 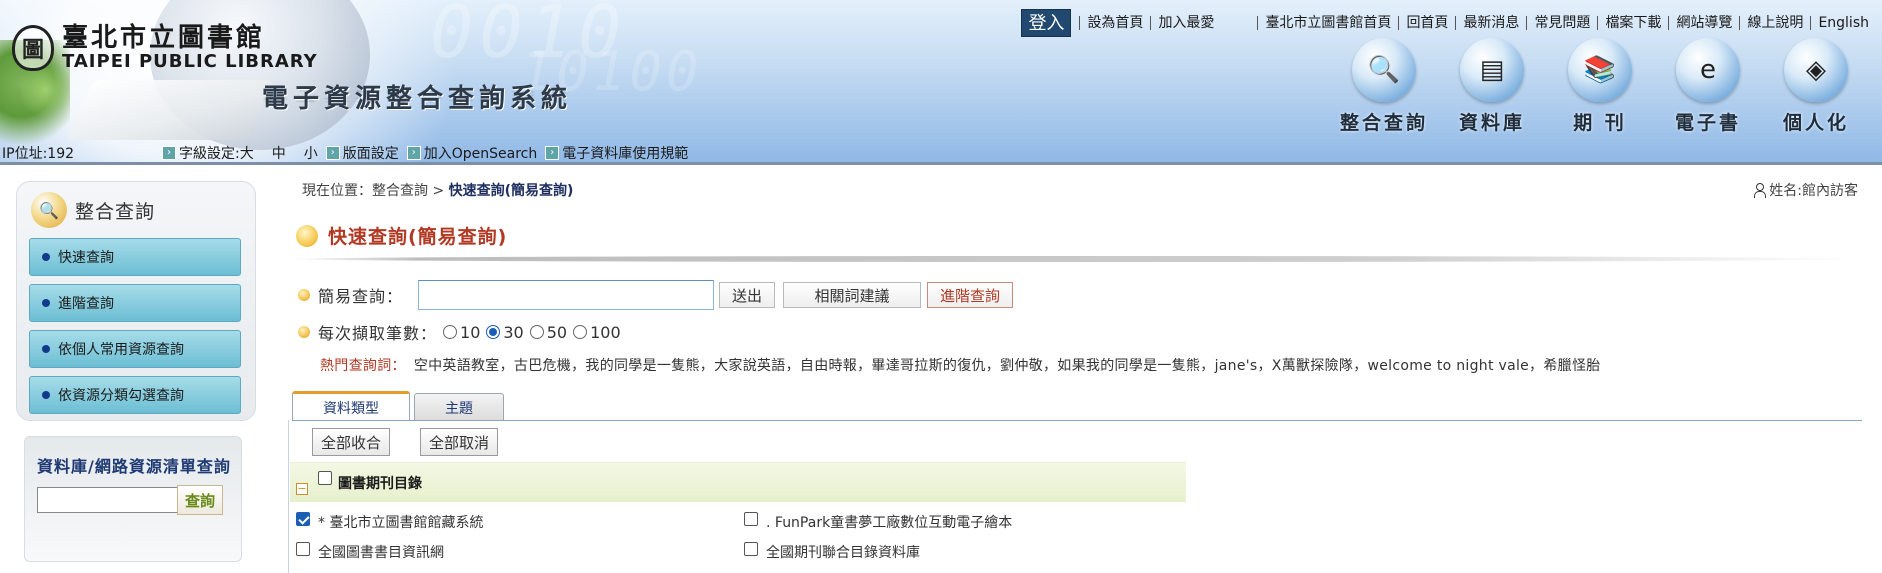 I want to click on title-bulb-icon, so click(x=307, y=235).